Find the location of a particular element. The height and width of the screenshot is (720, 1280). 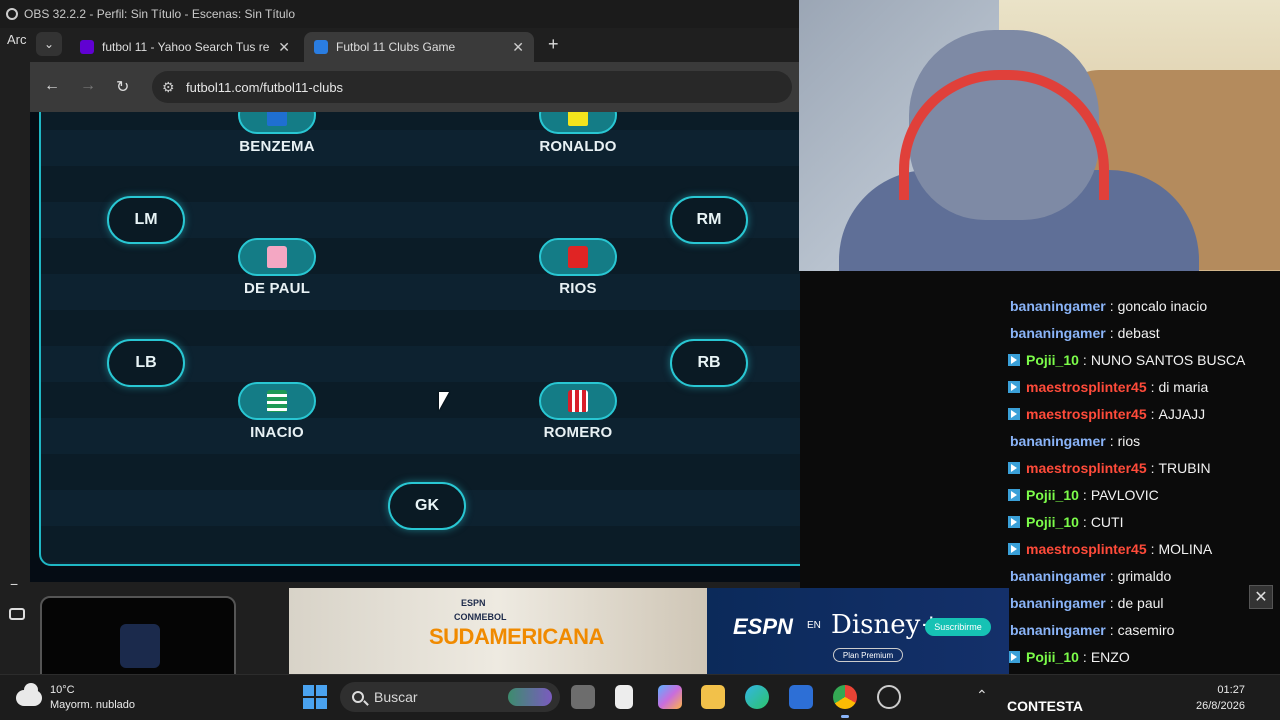

player-slot-rios: RIOS is located at coordinates (578, 267).